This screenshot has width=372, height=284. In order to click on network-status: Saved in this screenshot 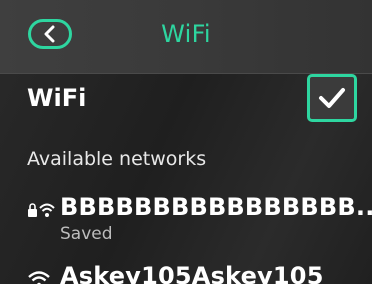, I will do `click(86, 234)`.